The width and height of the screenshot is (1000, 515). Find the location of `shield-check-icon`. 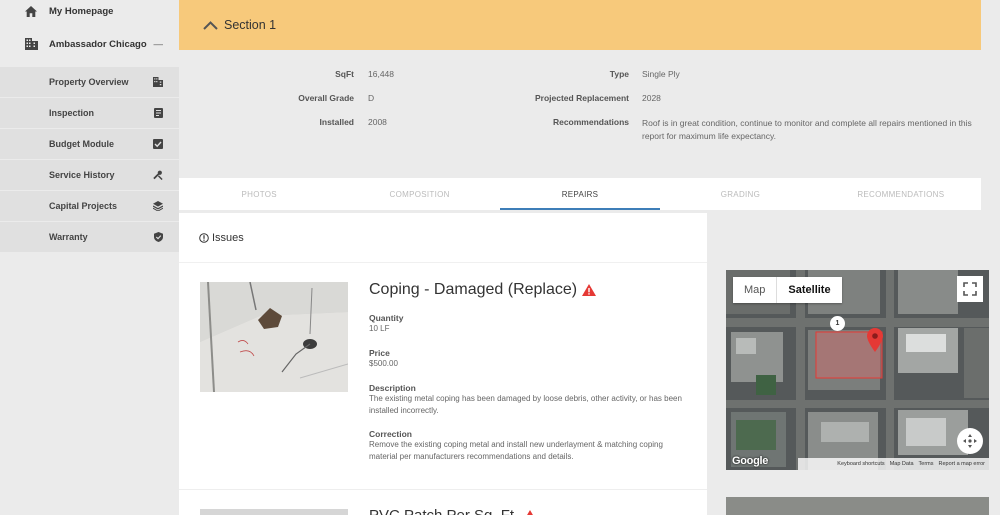

shield-check-icon is located at coordinates (158, 237).